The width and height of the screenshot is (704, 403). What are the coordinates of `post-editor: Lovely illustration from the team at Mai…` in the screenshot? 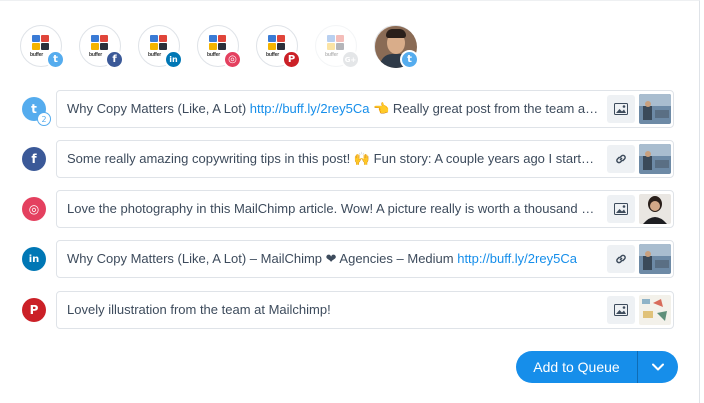 It's located at (365, 310).